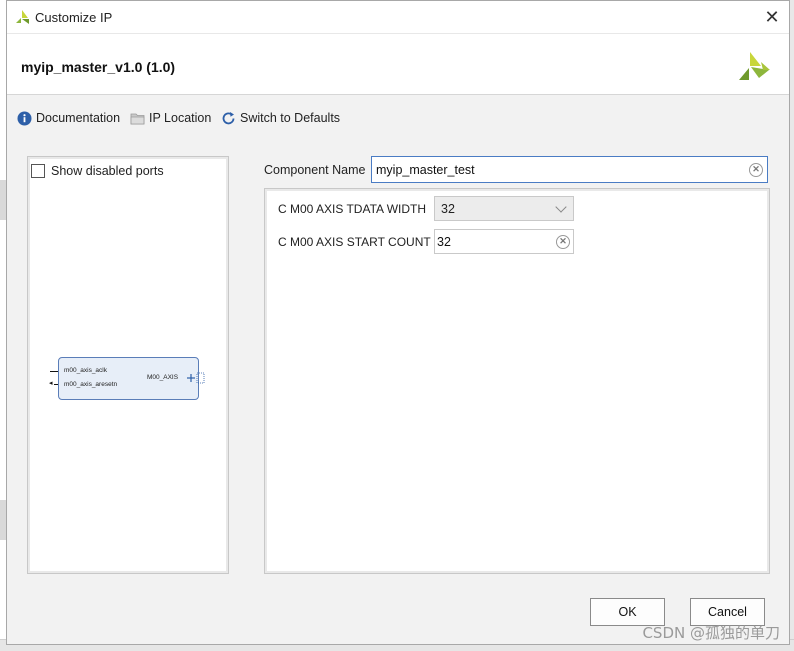 The height and width of the screenshot is (651, 794). Describe the element at coordinates (98, 67) in the screenshot. I see `ip-title: myip_master_v1.0 (1.0)` at that location.